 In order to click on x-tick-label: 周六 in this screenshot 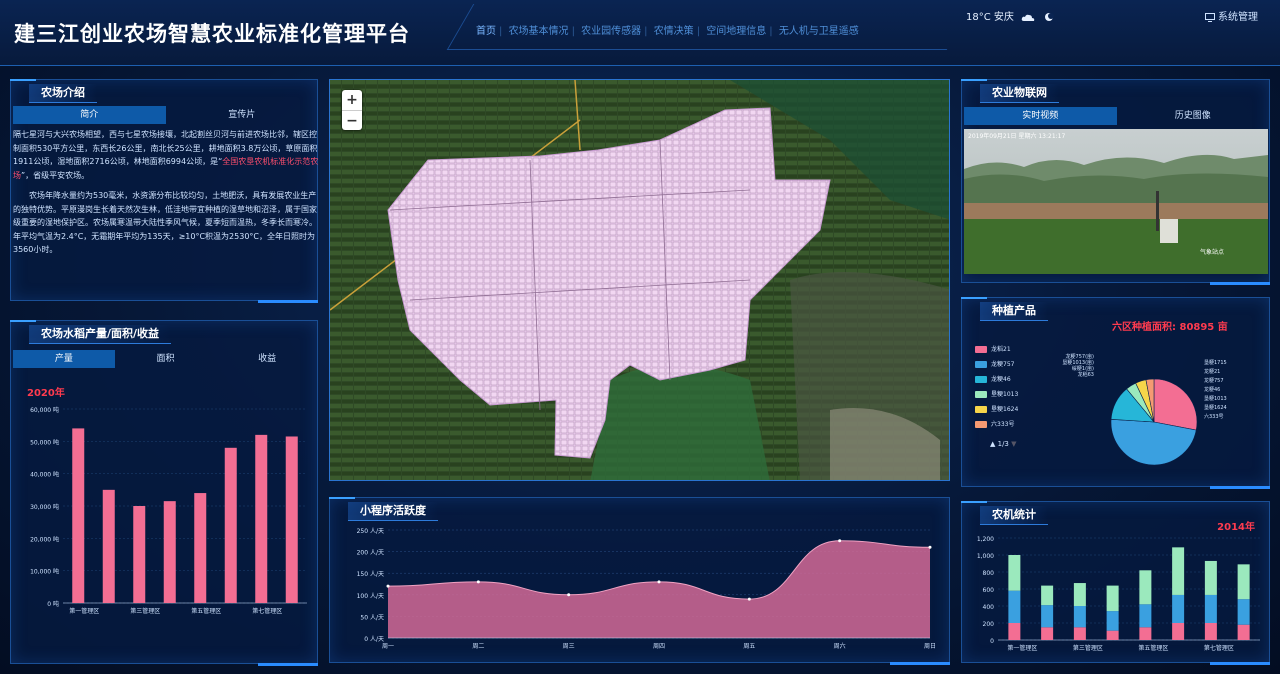, I will do `click(840, 646)`.